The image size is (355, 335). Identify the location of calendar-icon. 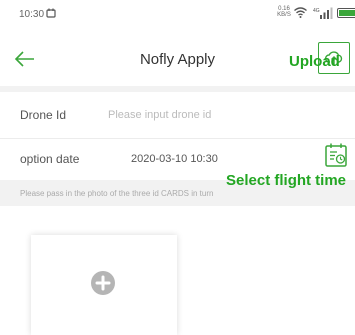
(336, 155).